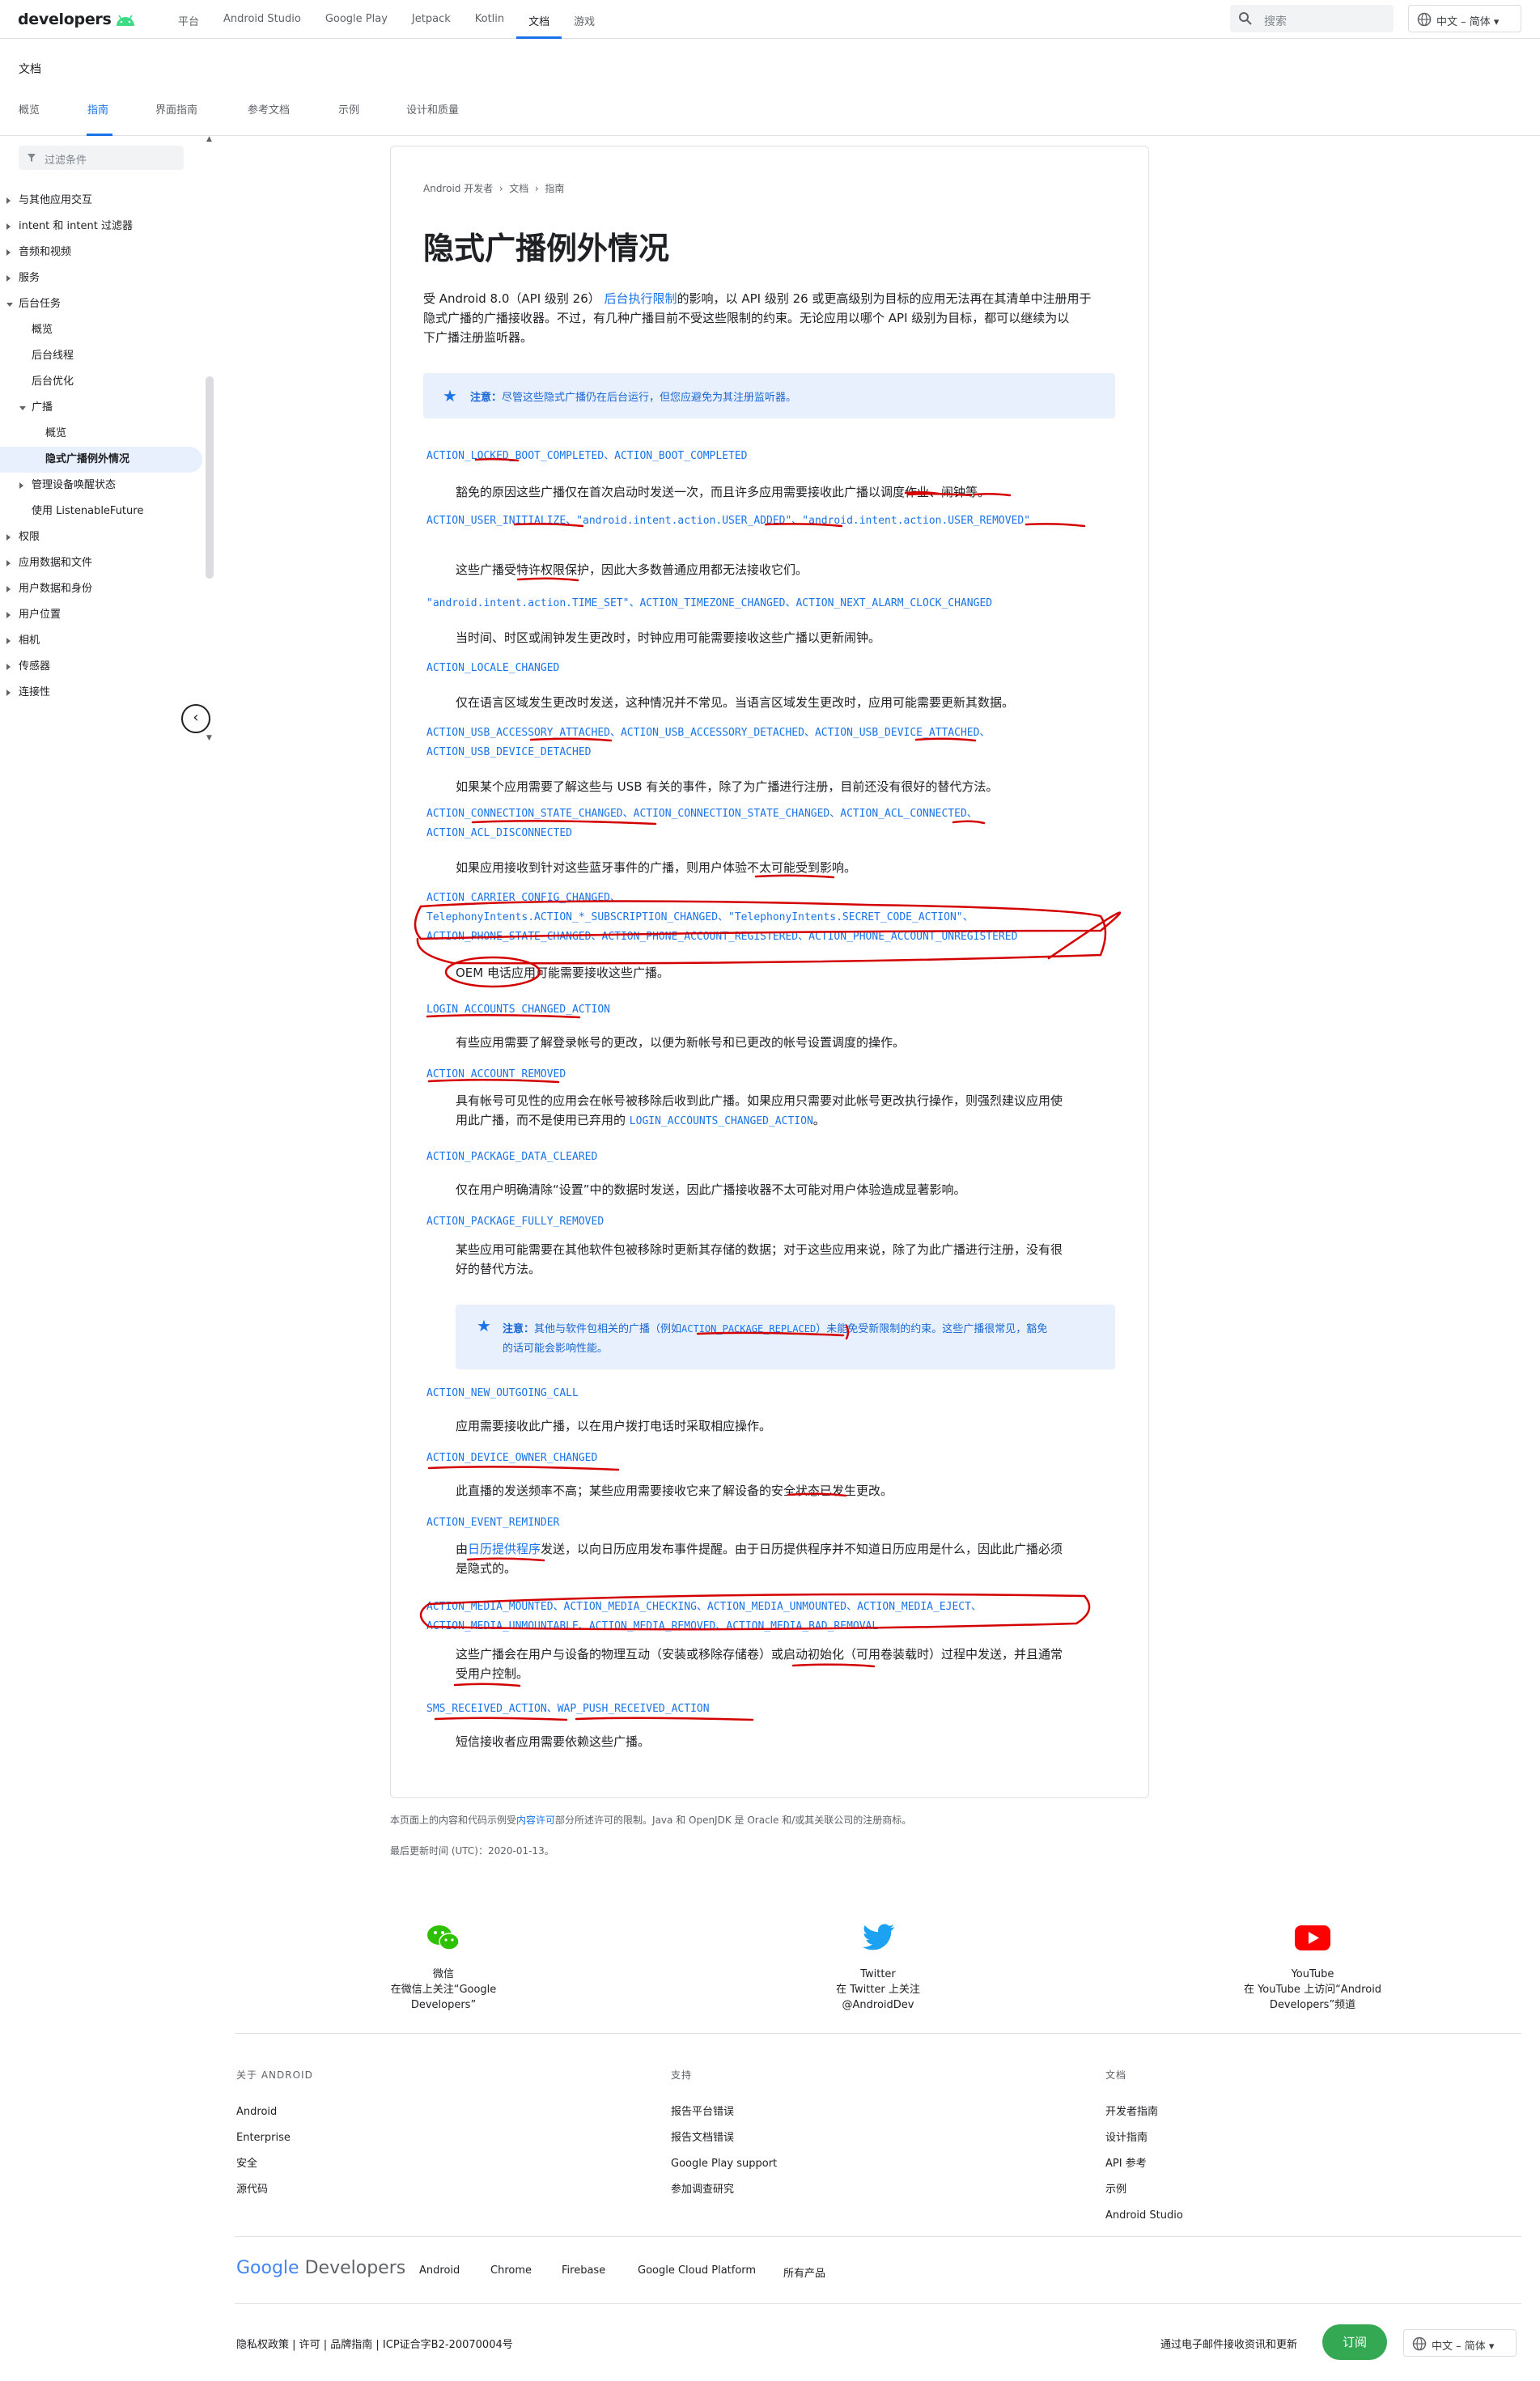 The image size is (1540, 2381). Describe the element at coordinates (101, 356) in the screenshot. I see `sidebar-item: 后台线程` at that location.